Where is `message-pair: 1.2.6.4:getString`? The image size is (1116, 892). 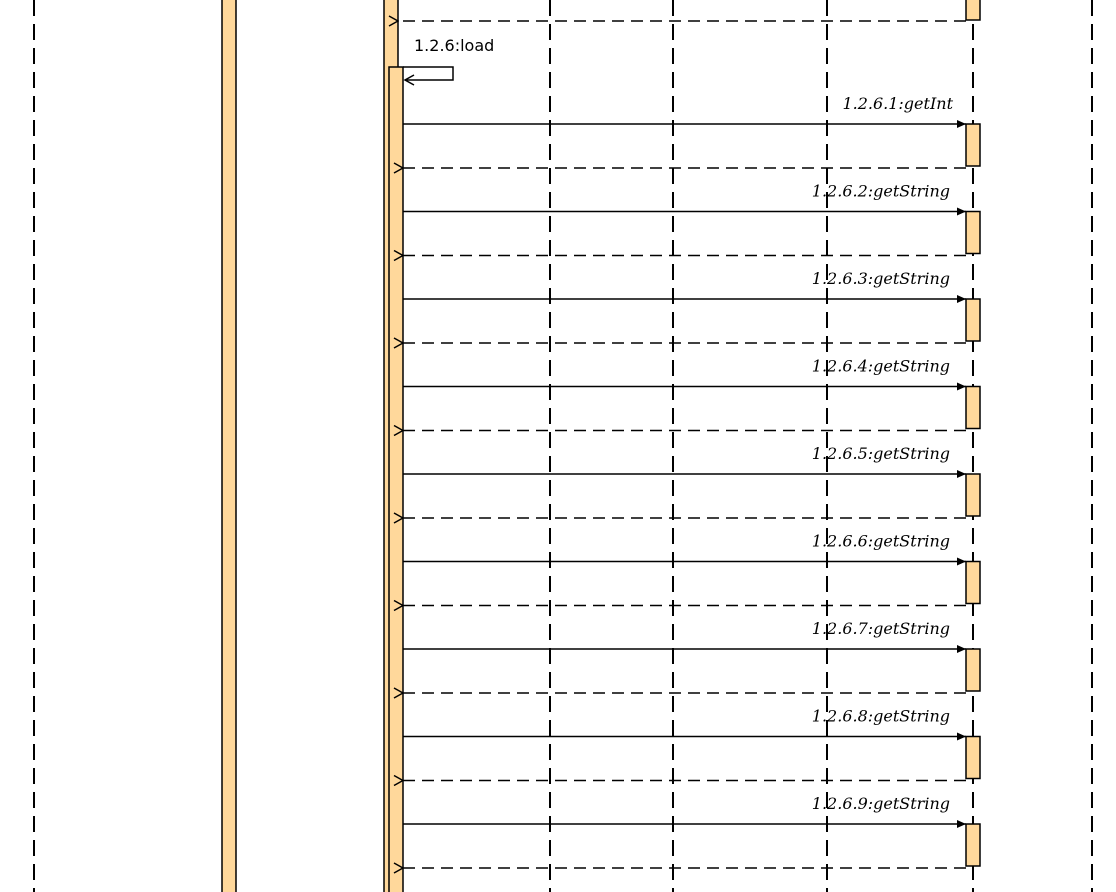 message-pair: 1.2.6.4:getString is located at coordinates (692, 394).